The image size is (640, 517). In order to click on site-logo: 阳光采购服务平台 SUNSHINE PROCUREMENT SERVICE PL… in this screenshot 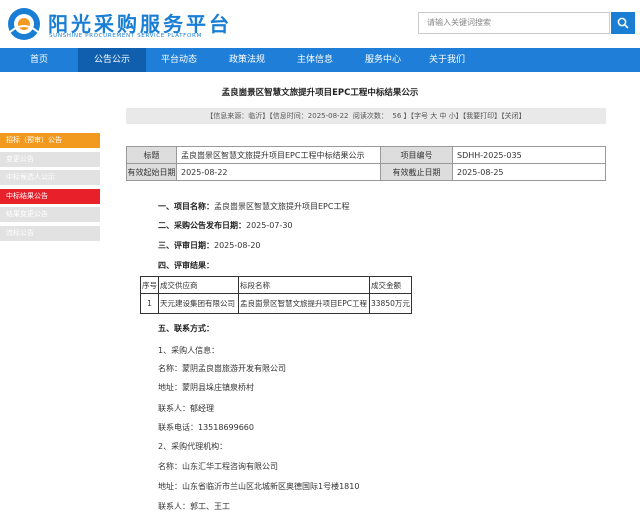, I will do `click(117, 25)`.